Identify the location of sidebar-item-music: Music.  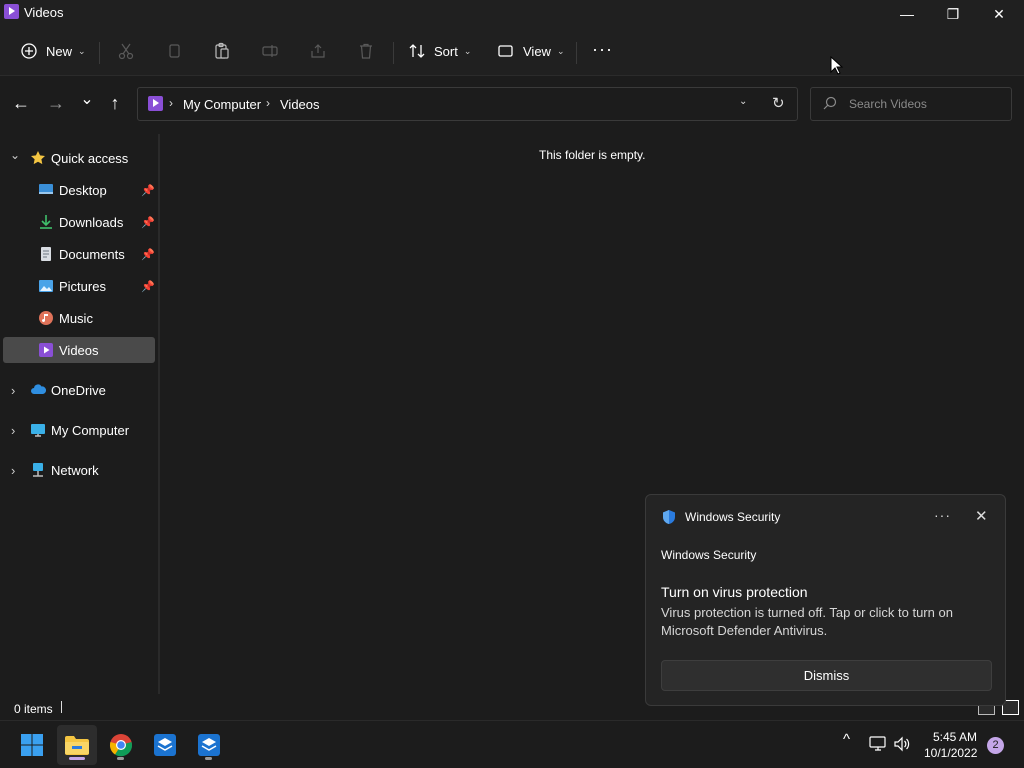
(79, 318).